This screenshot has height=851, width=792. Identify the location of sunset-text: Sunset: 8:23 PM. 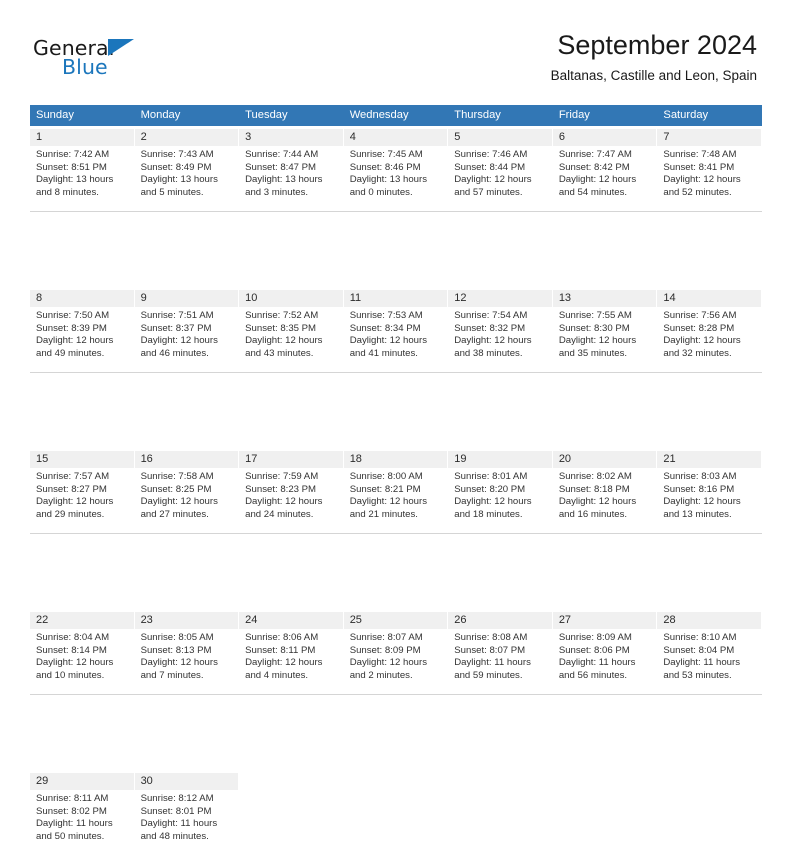
(281, 489).